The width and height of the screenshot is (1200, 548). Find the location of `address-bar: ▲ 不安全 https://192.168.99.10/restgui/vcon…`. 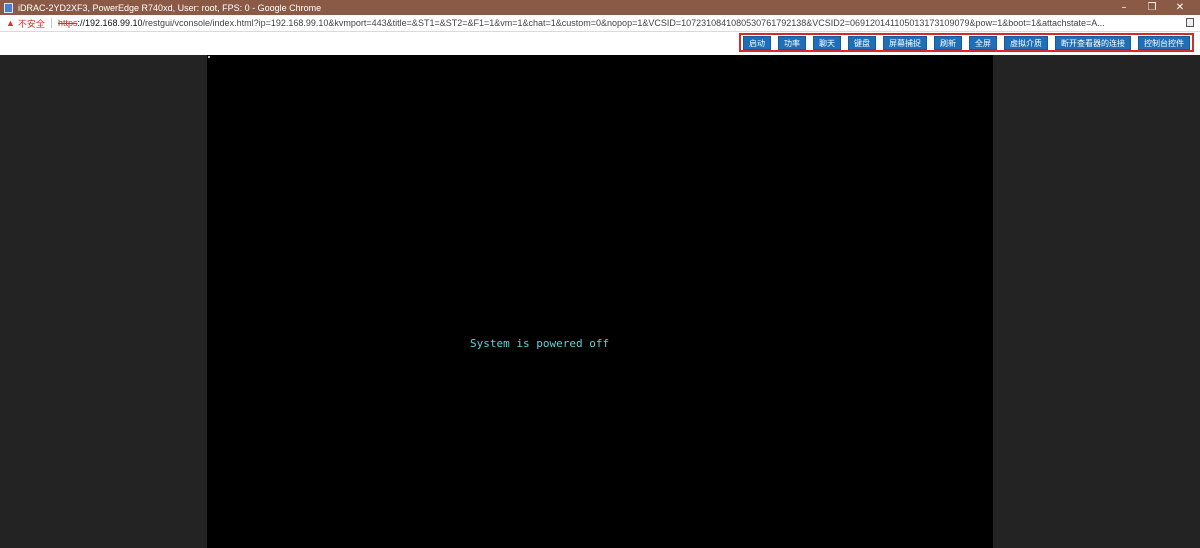

address-bar: ▲ 不安全 https://192.168.99.10/restgui/vcon… is located at coordinates (600, 23).